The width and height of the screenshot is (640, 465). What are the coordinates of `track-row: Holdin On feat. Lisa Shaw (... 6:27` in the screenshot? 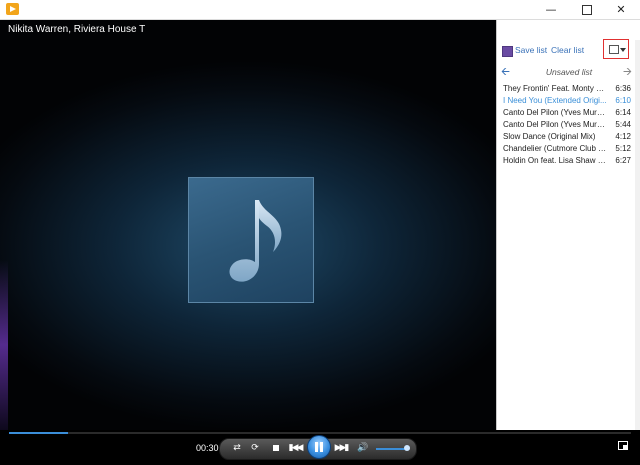 It's located at (567, 161).